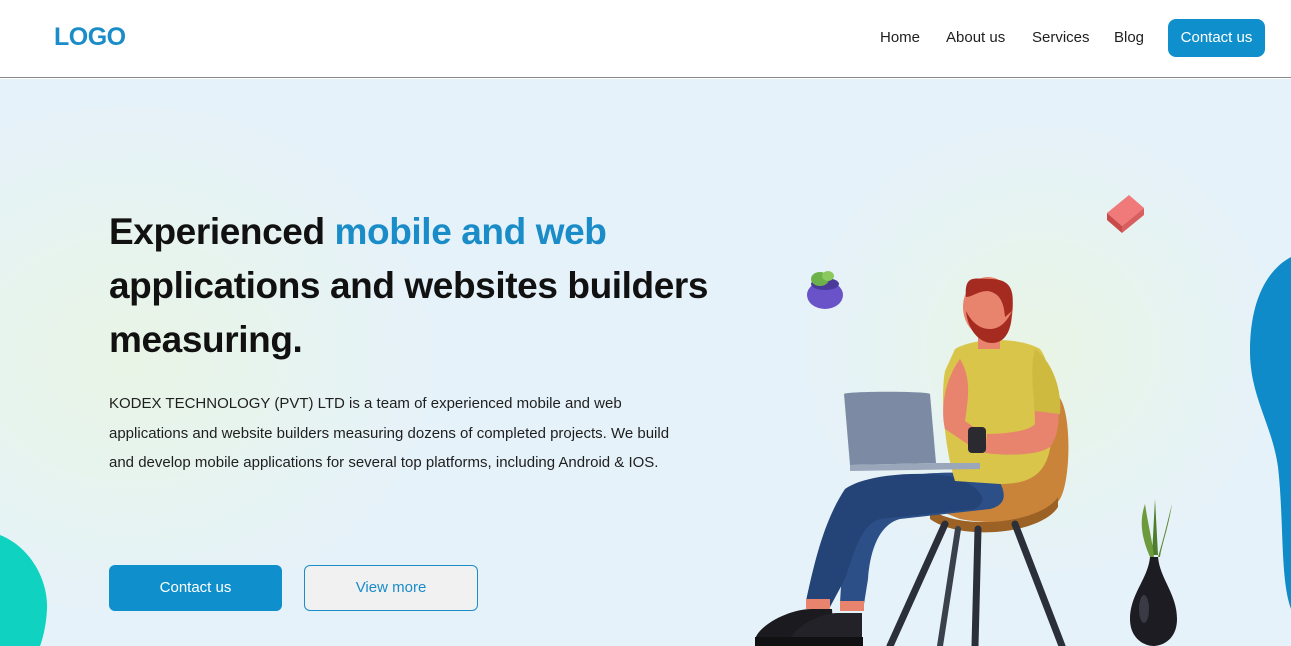 The height and width of the screenshot is (646, 1291). Describe the element at coordinates (900, 37) in the screenshot. I see `nav-link-home: Home` at that location.